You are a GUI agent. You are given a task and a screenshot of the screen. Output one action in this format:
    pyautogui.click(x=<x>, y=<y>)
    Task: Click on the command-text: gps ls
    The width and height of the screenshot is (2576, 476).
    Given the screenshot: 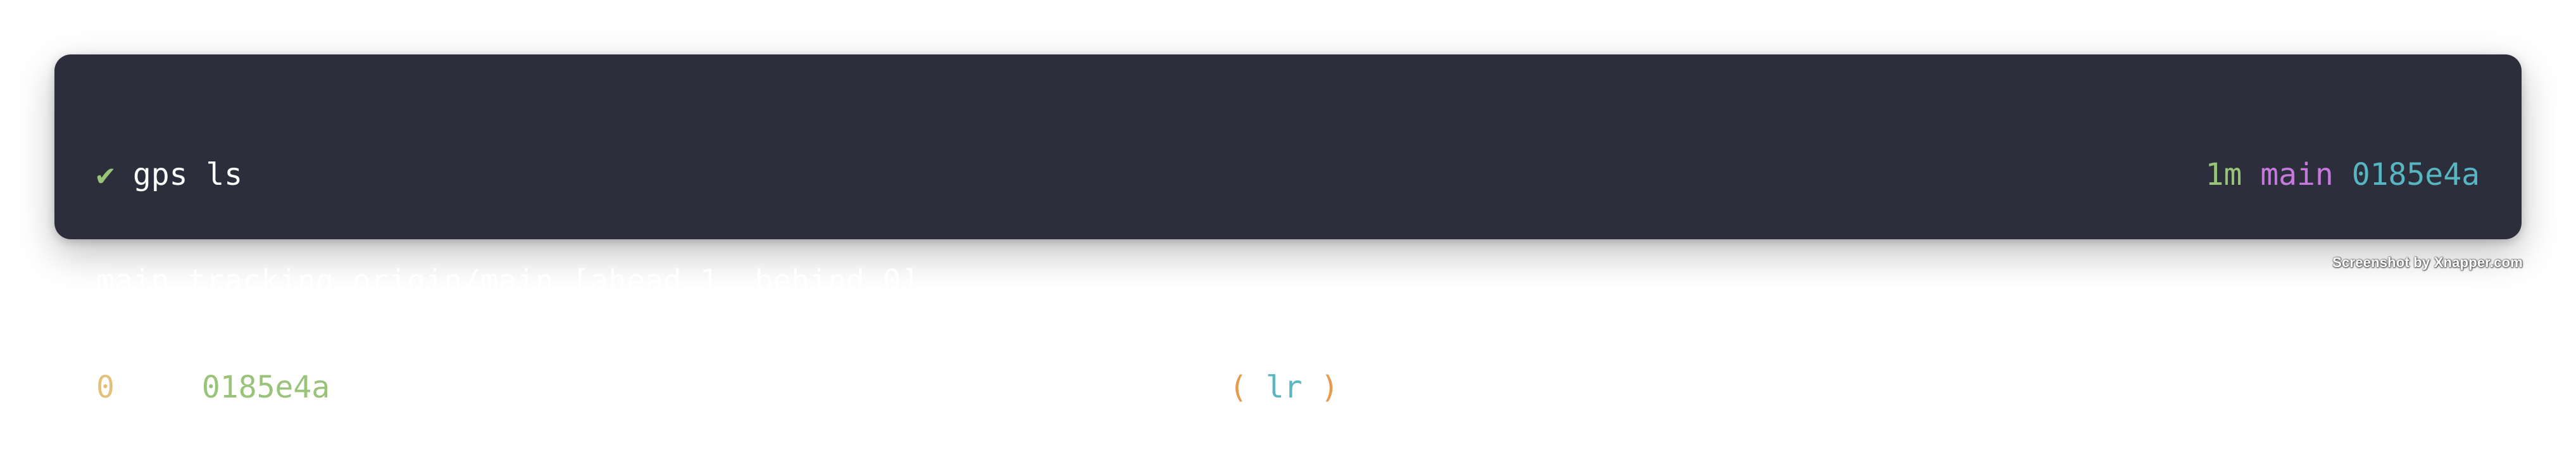 What is the action you would take?
    pyautogui.click(x=187, y=174)
    